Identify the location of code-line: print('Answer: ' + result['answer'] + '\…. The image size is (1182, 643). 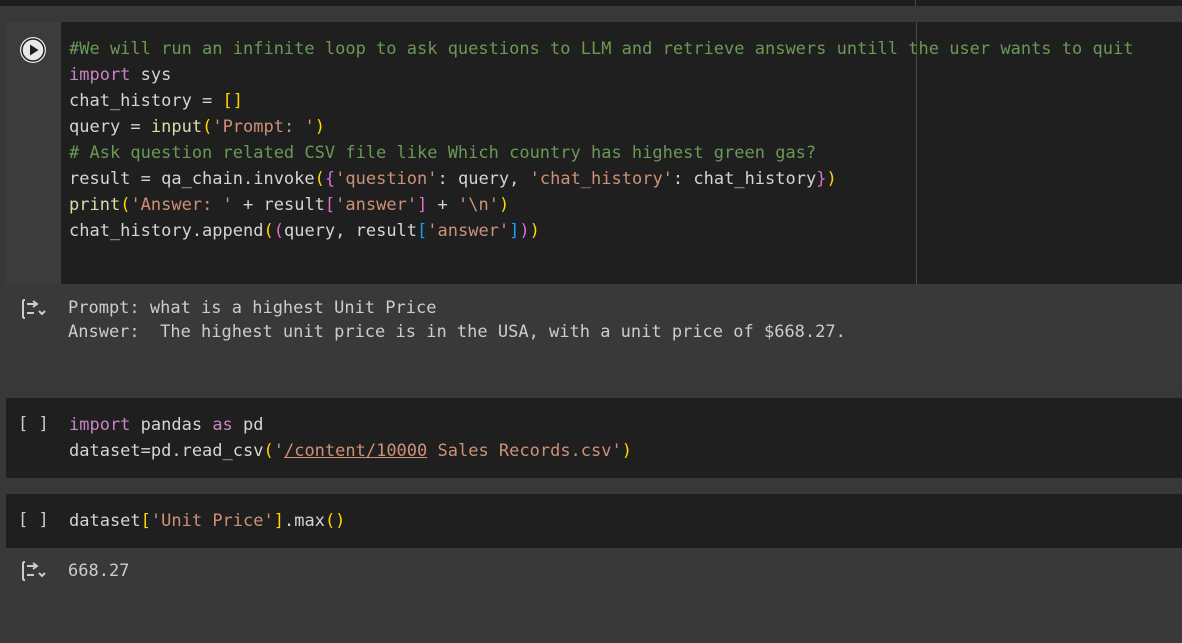
(289, 205).